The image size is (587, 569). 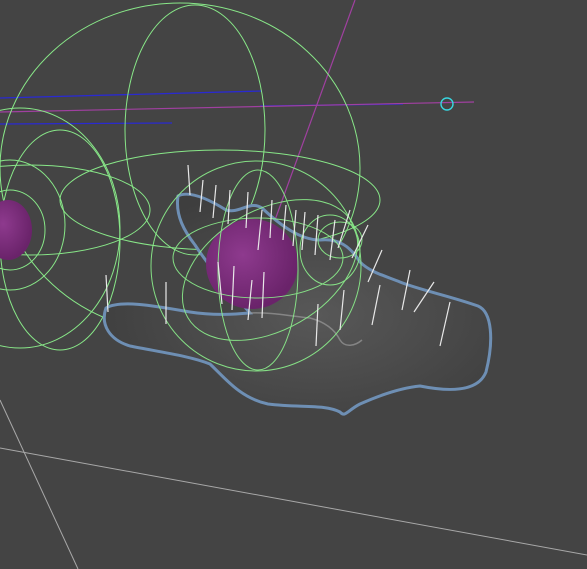 What do you see at coordinates (447, 104) in the screenshot?
I see `circle-handle-icon` at bounding box center [447, 104].